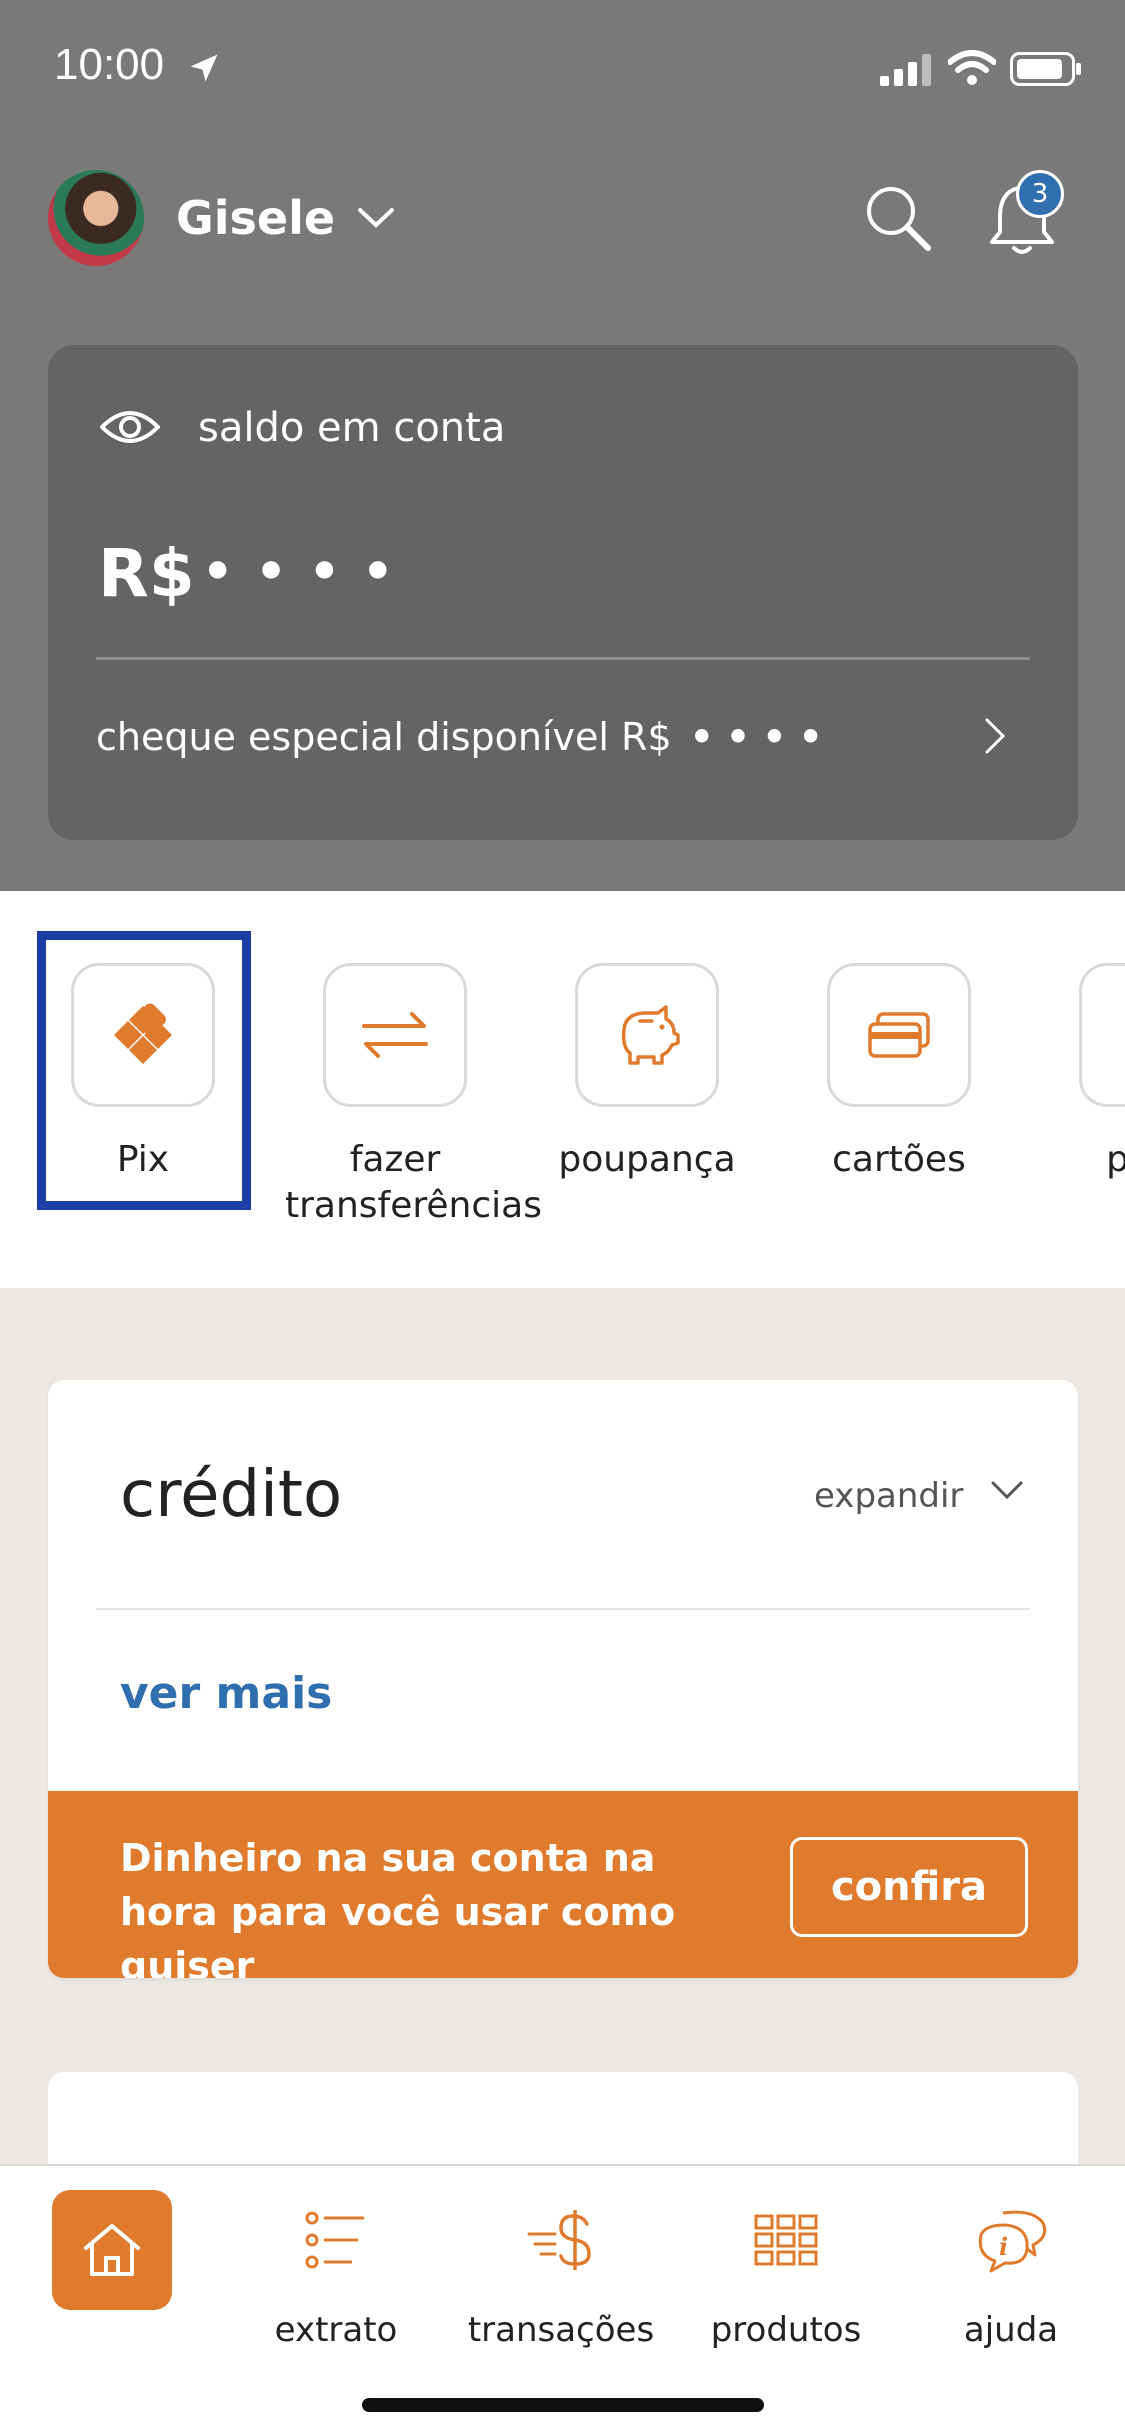 The height and width of the screenshot is (2436, 1125). I want to click on nav-label: produtos, so click(786, 2330).